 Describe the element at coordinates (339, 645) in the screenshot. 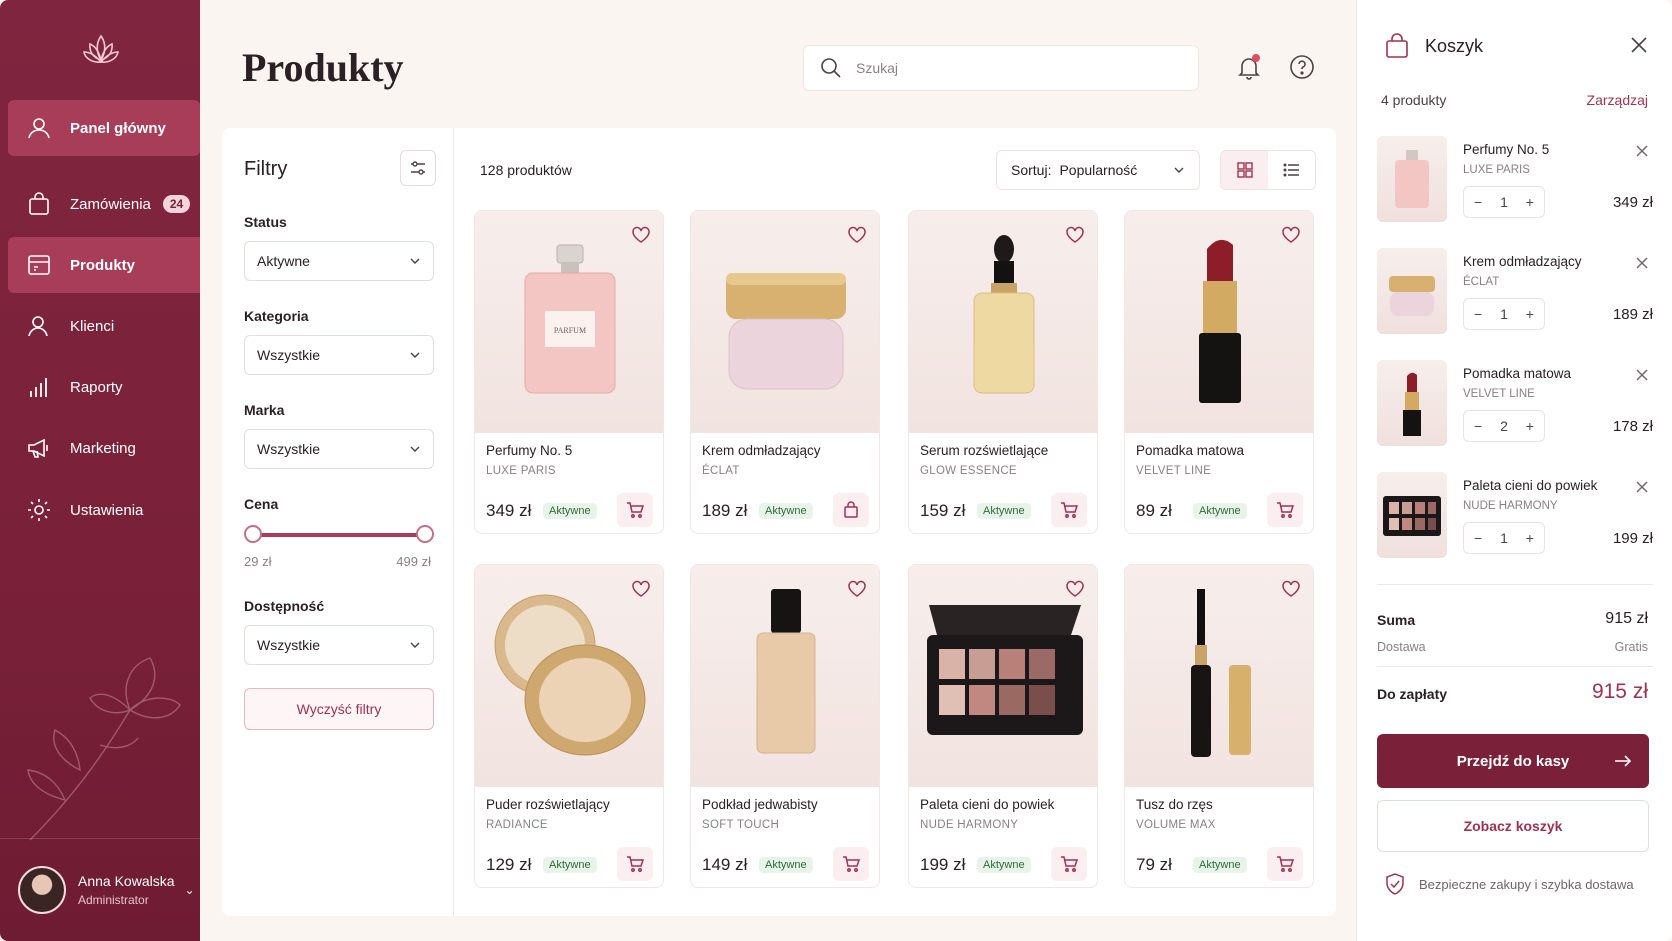

I see `availability-select: Wszystkie` at that location.